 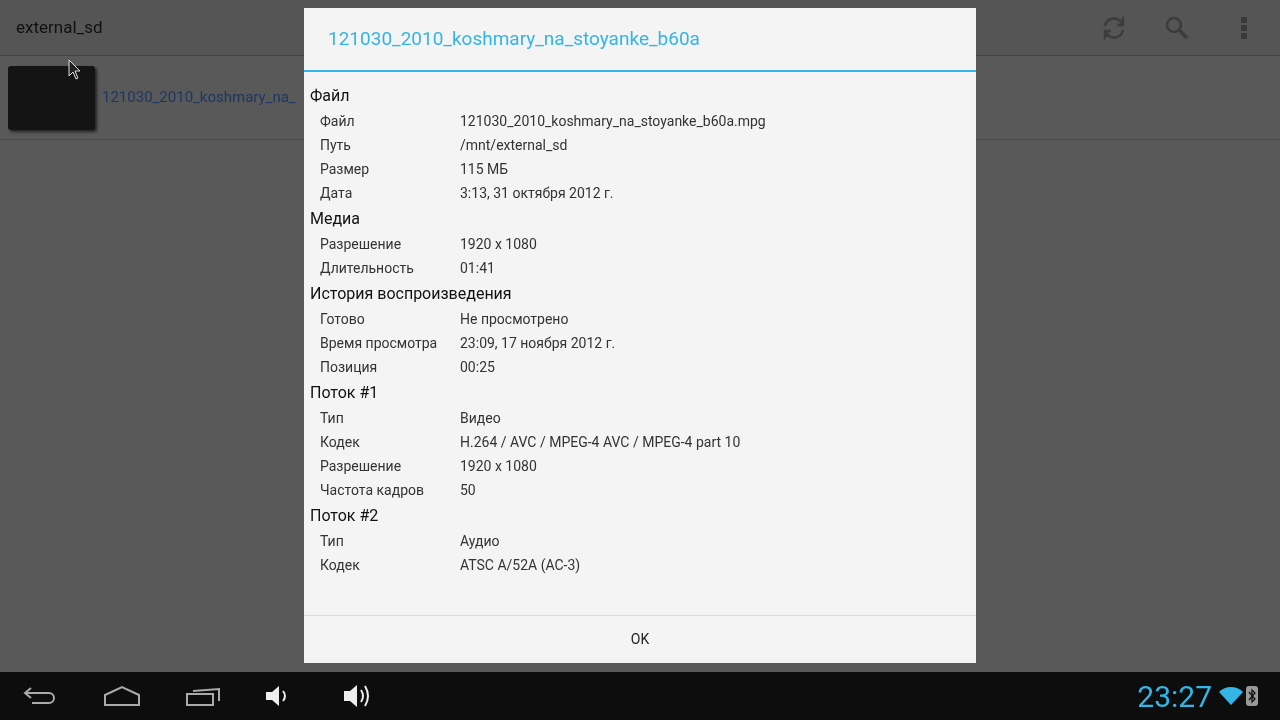 I want to click on section-heading: История воспроизведения, so click(x=411, y=294).